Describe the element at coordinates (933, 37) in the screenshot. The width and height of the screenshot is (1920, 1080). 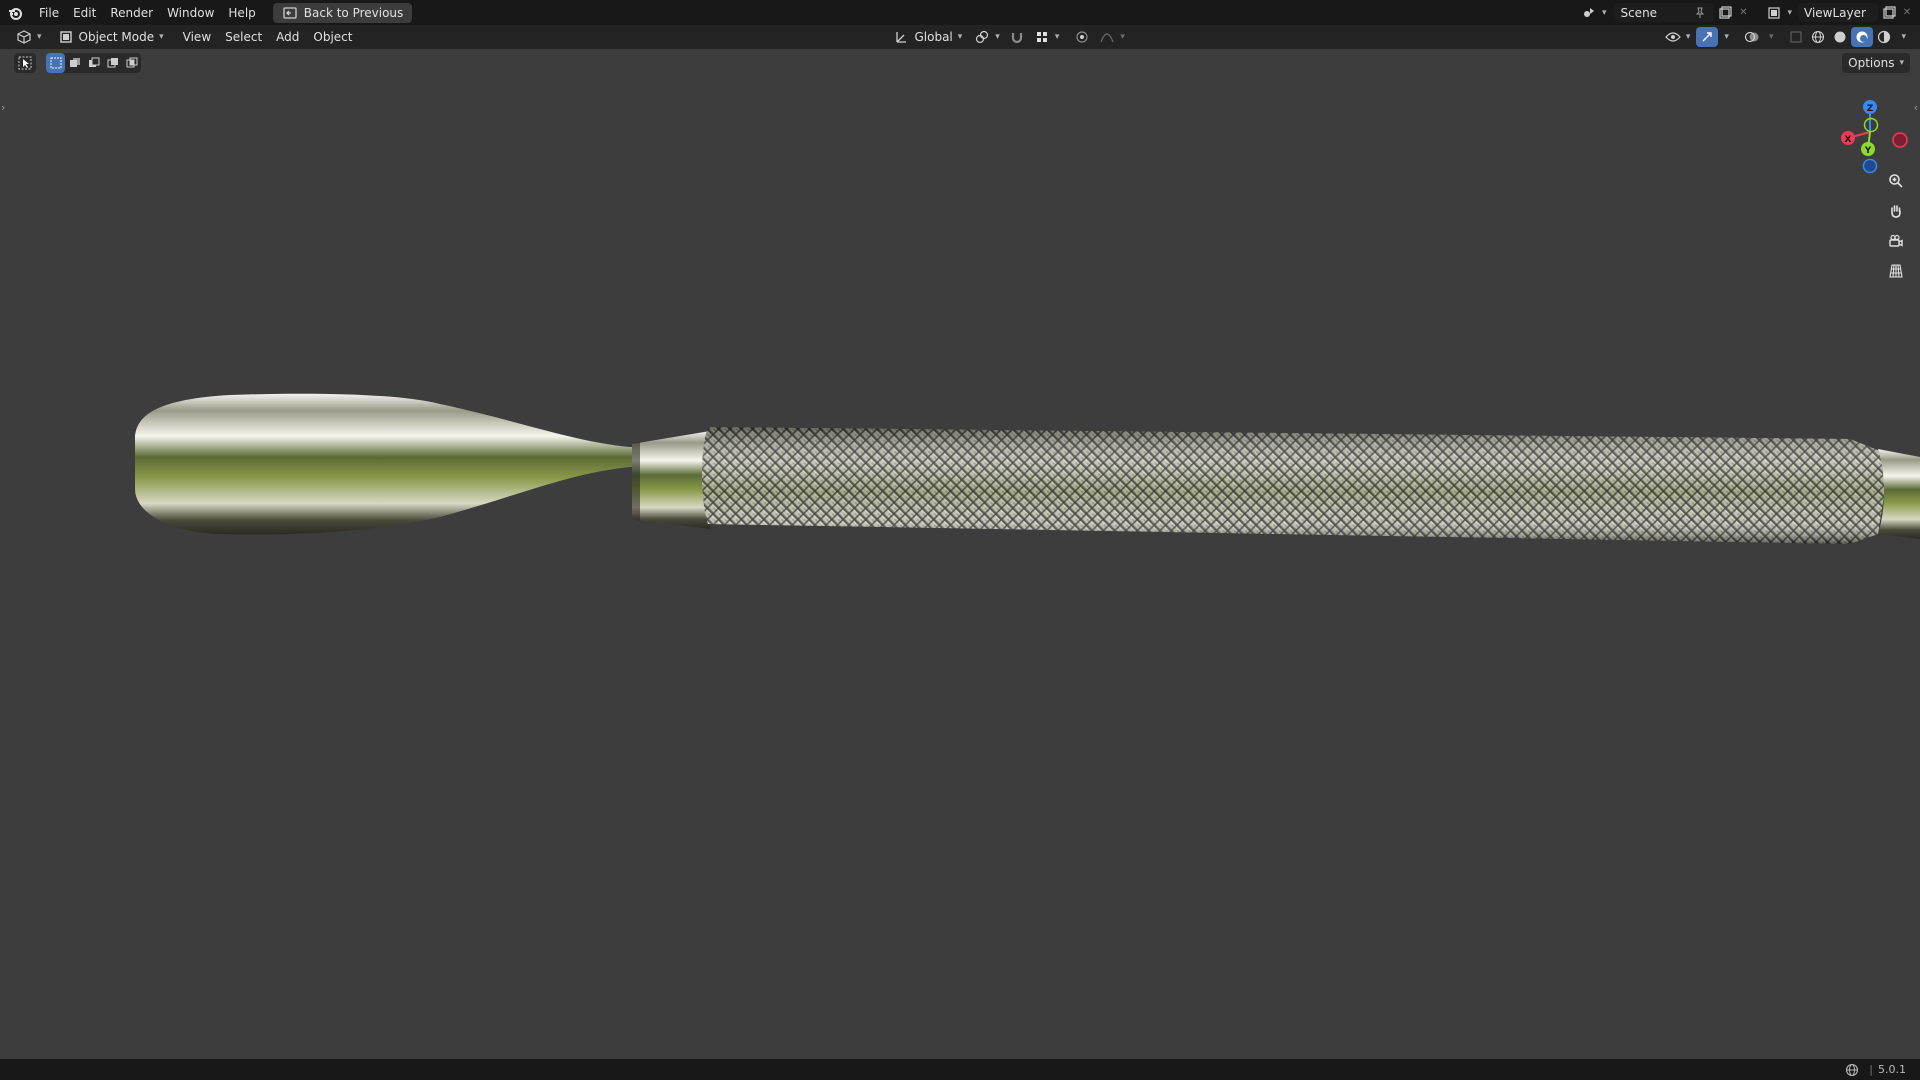
I see `transform-orientation-label: Global` at that location.